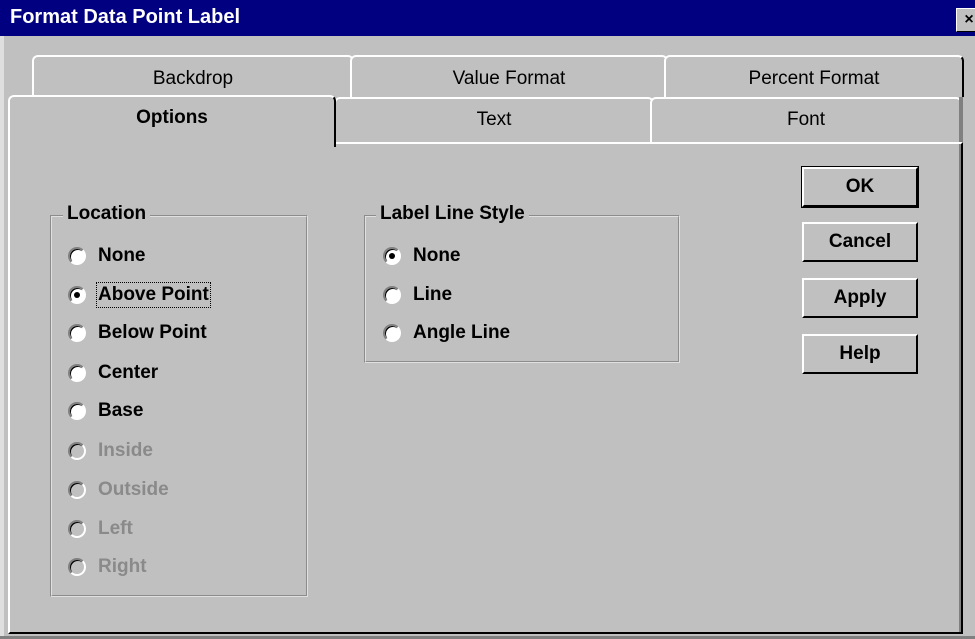 The width and height of the screenshot is (975, 639). Describe the element at coordinates (152, 332) in the screenshot. I see `radio-label: Below Point` at that location.